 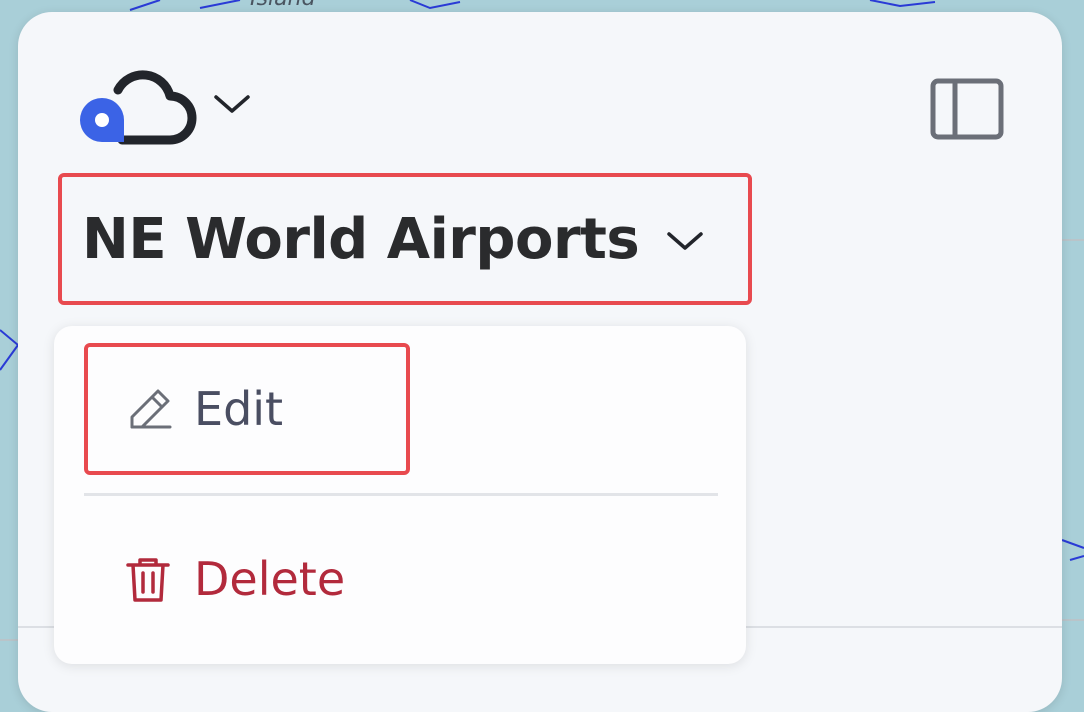 I want to click on map-title: NE World Airports, so click(x=361, y=239).